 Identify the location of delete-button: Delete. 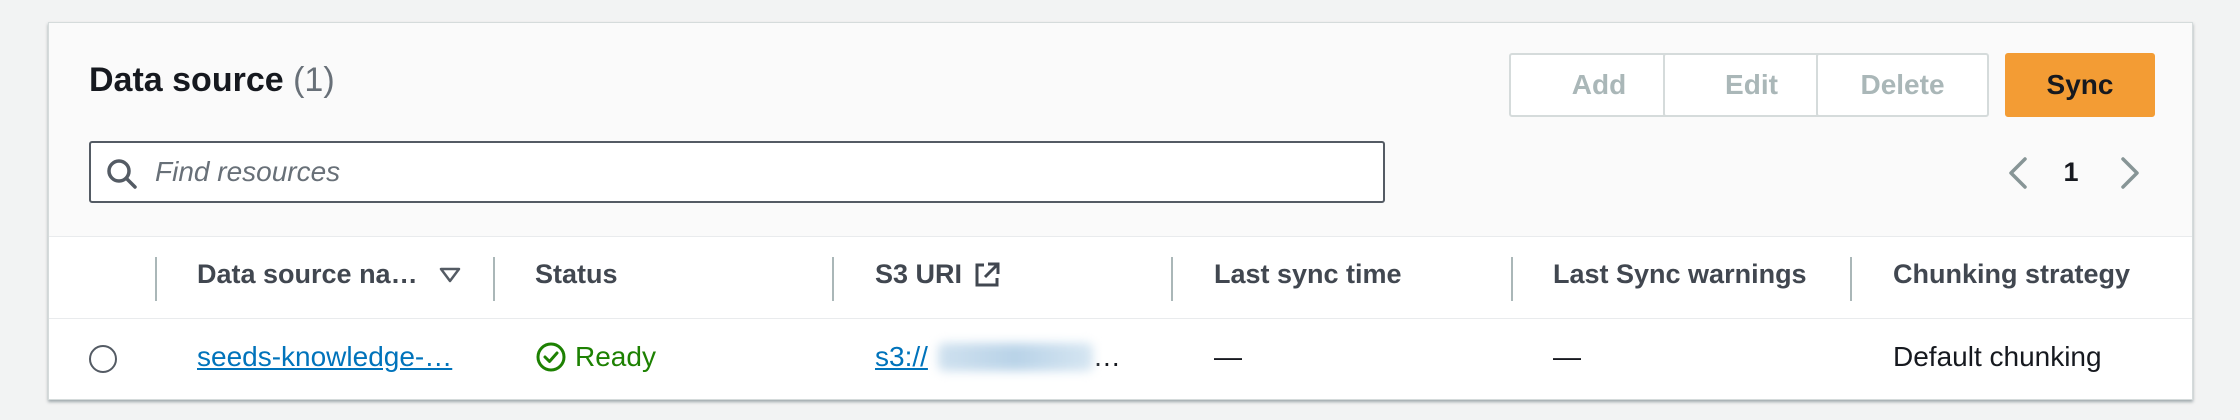
(1902, 85).